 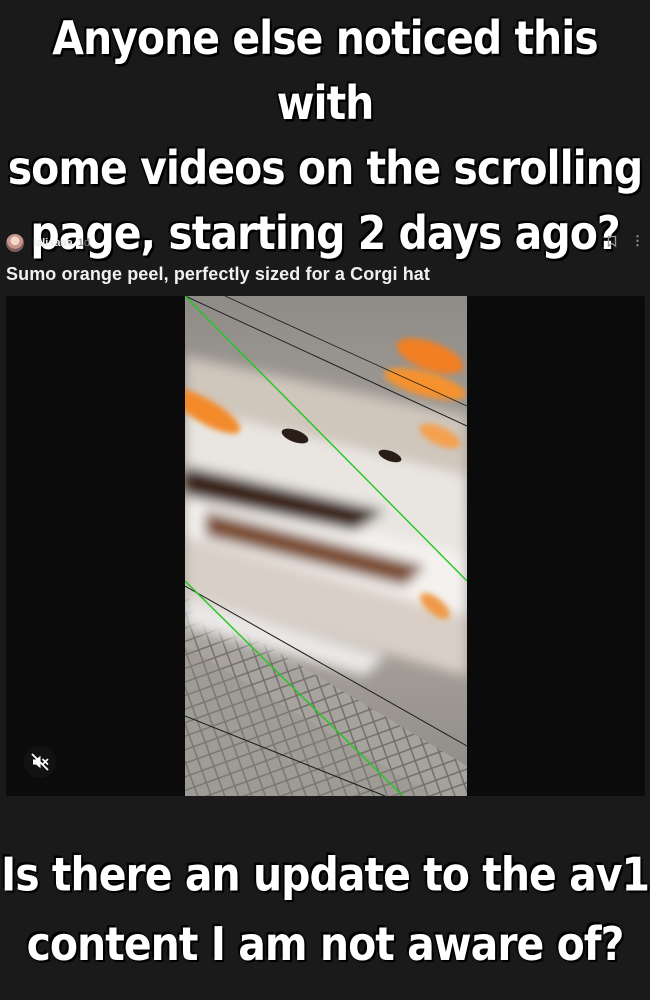 I want to click on speaker-muted-icon, so click(x=40, y=762).